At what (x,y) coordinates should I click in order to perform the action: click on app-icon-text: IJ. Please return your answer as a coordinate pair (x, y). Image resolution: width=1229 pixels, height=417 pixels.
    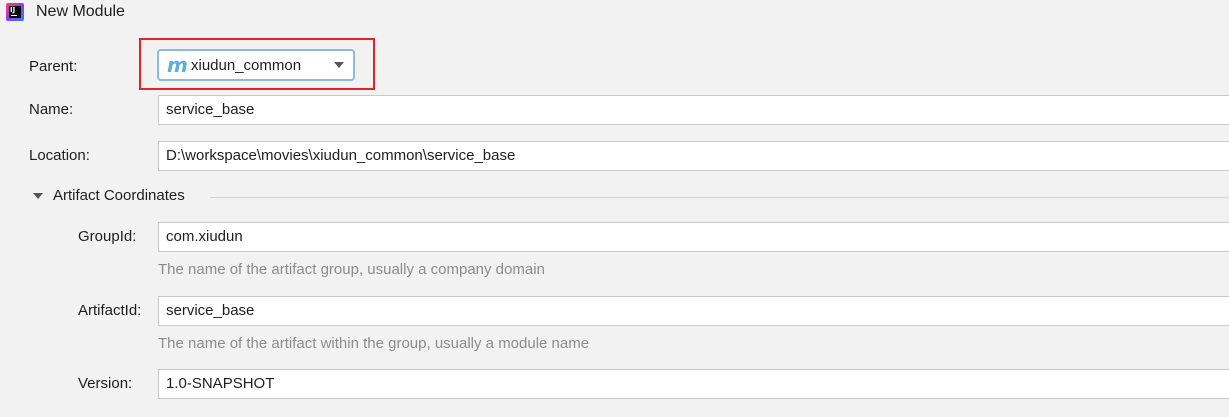
    Looking at the image, I should click on (13, 10).